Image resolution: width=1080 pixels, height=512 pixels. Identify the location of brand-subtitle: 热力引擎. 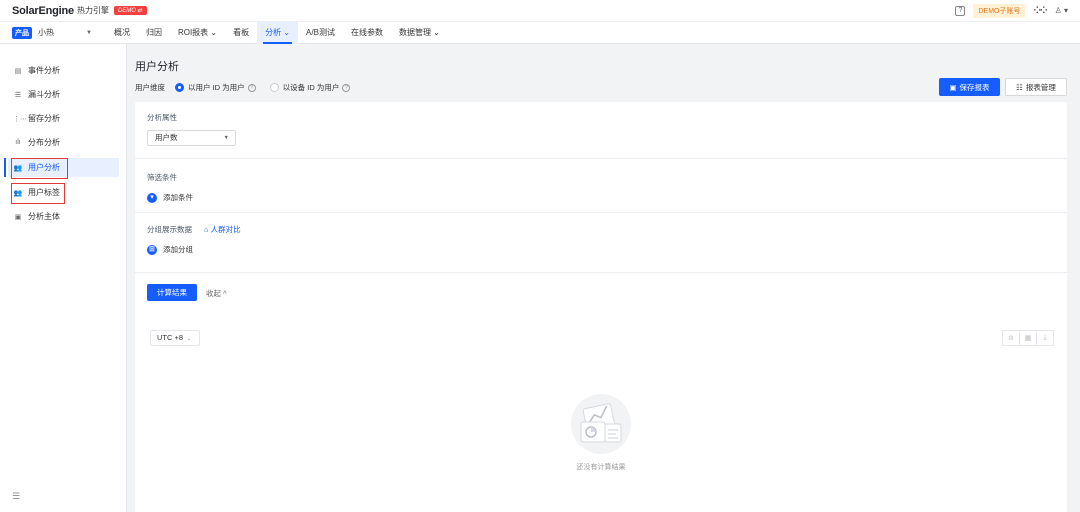
(92, 10).